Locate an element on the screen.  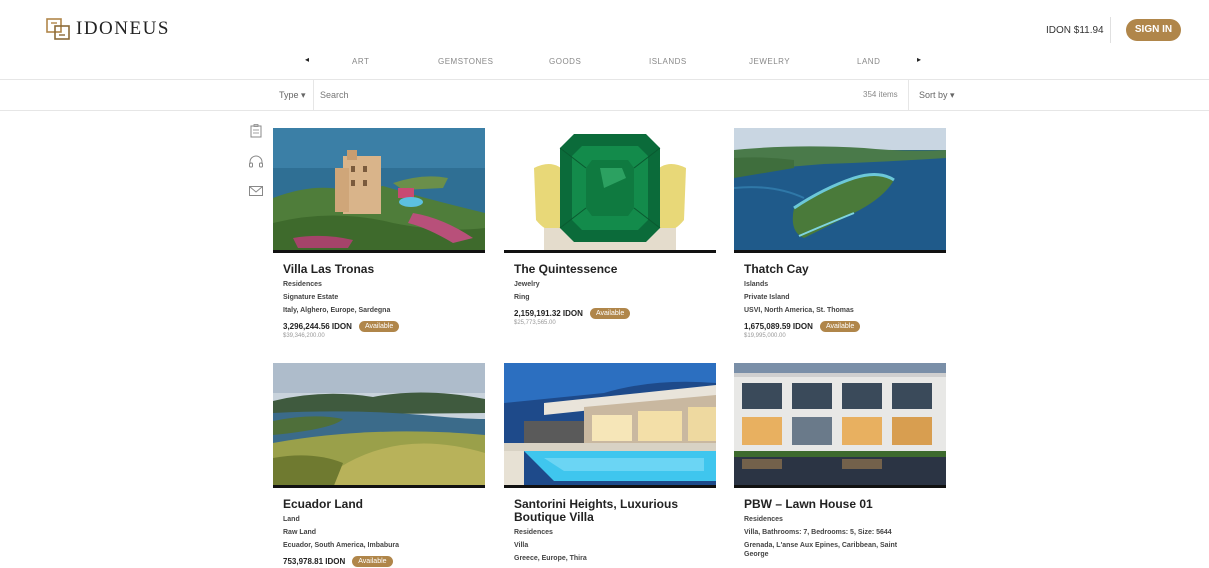
listing-usd-price: $19,995,000.00 is located at coordinates (765, 336).